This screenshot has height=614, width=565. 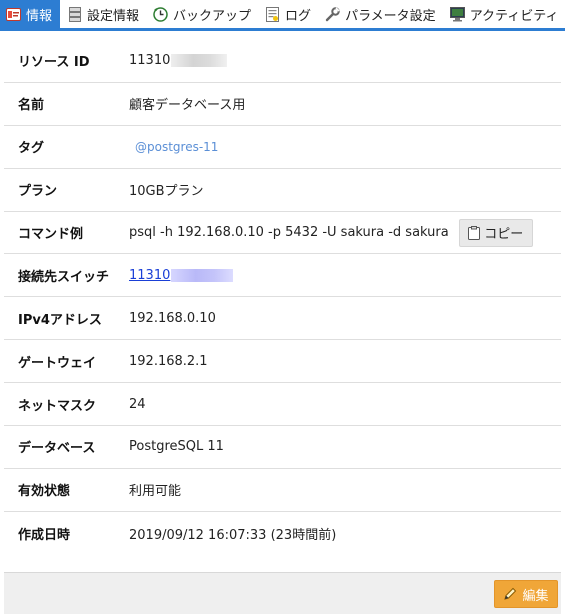 What do you see at coordinates (51, 234) in the screenshot?
I see `row-label: コマンド例` at bounding box center [51, 234].